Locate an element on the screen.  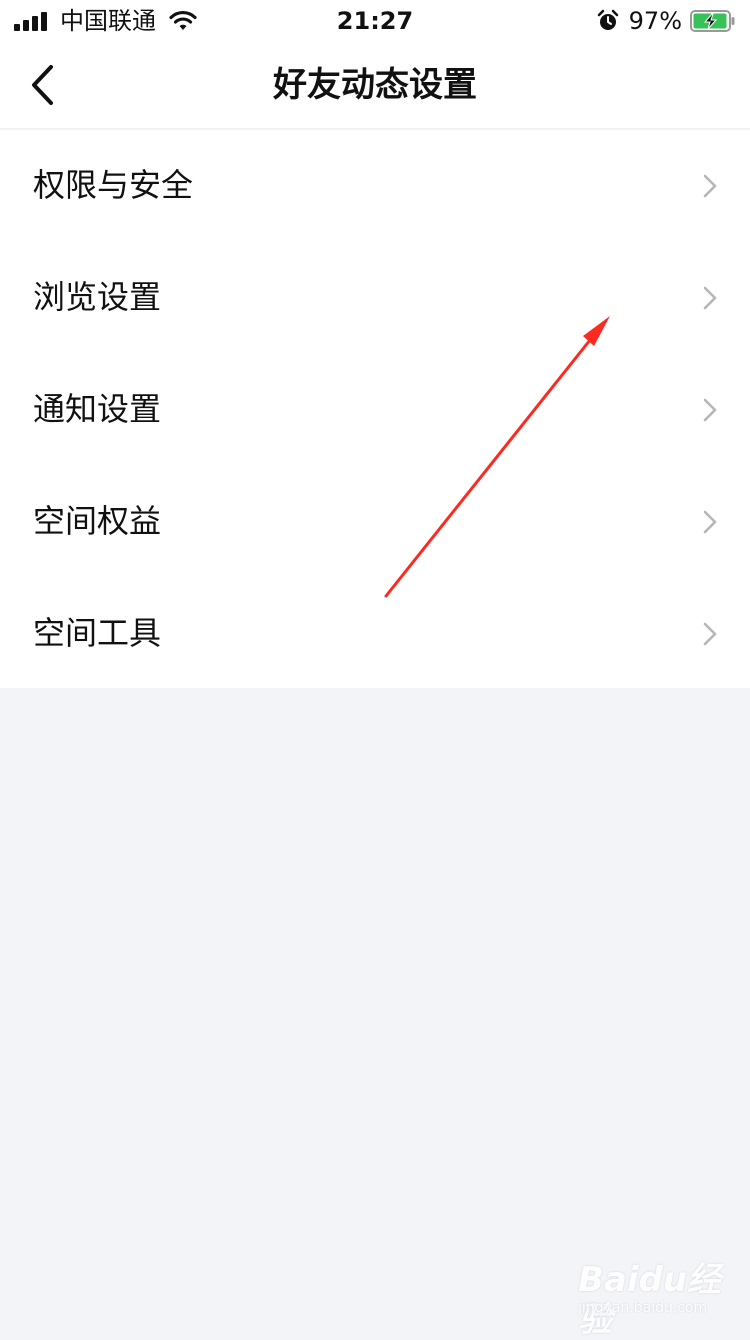
battery-charging-icon is located at coordinates (712, 21).